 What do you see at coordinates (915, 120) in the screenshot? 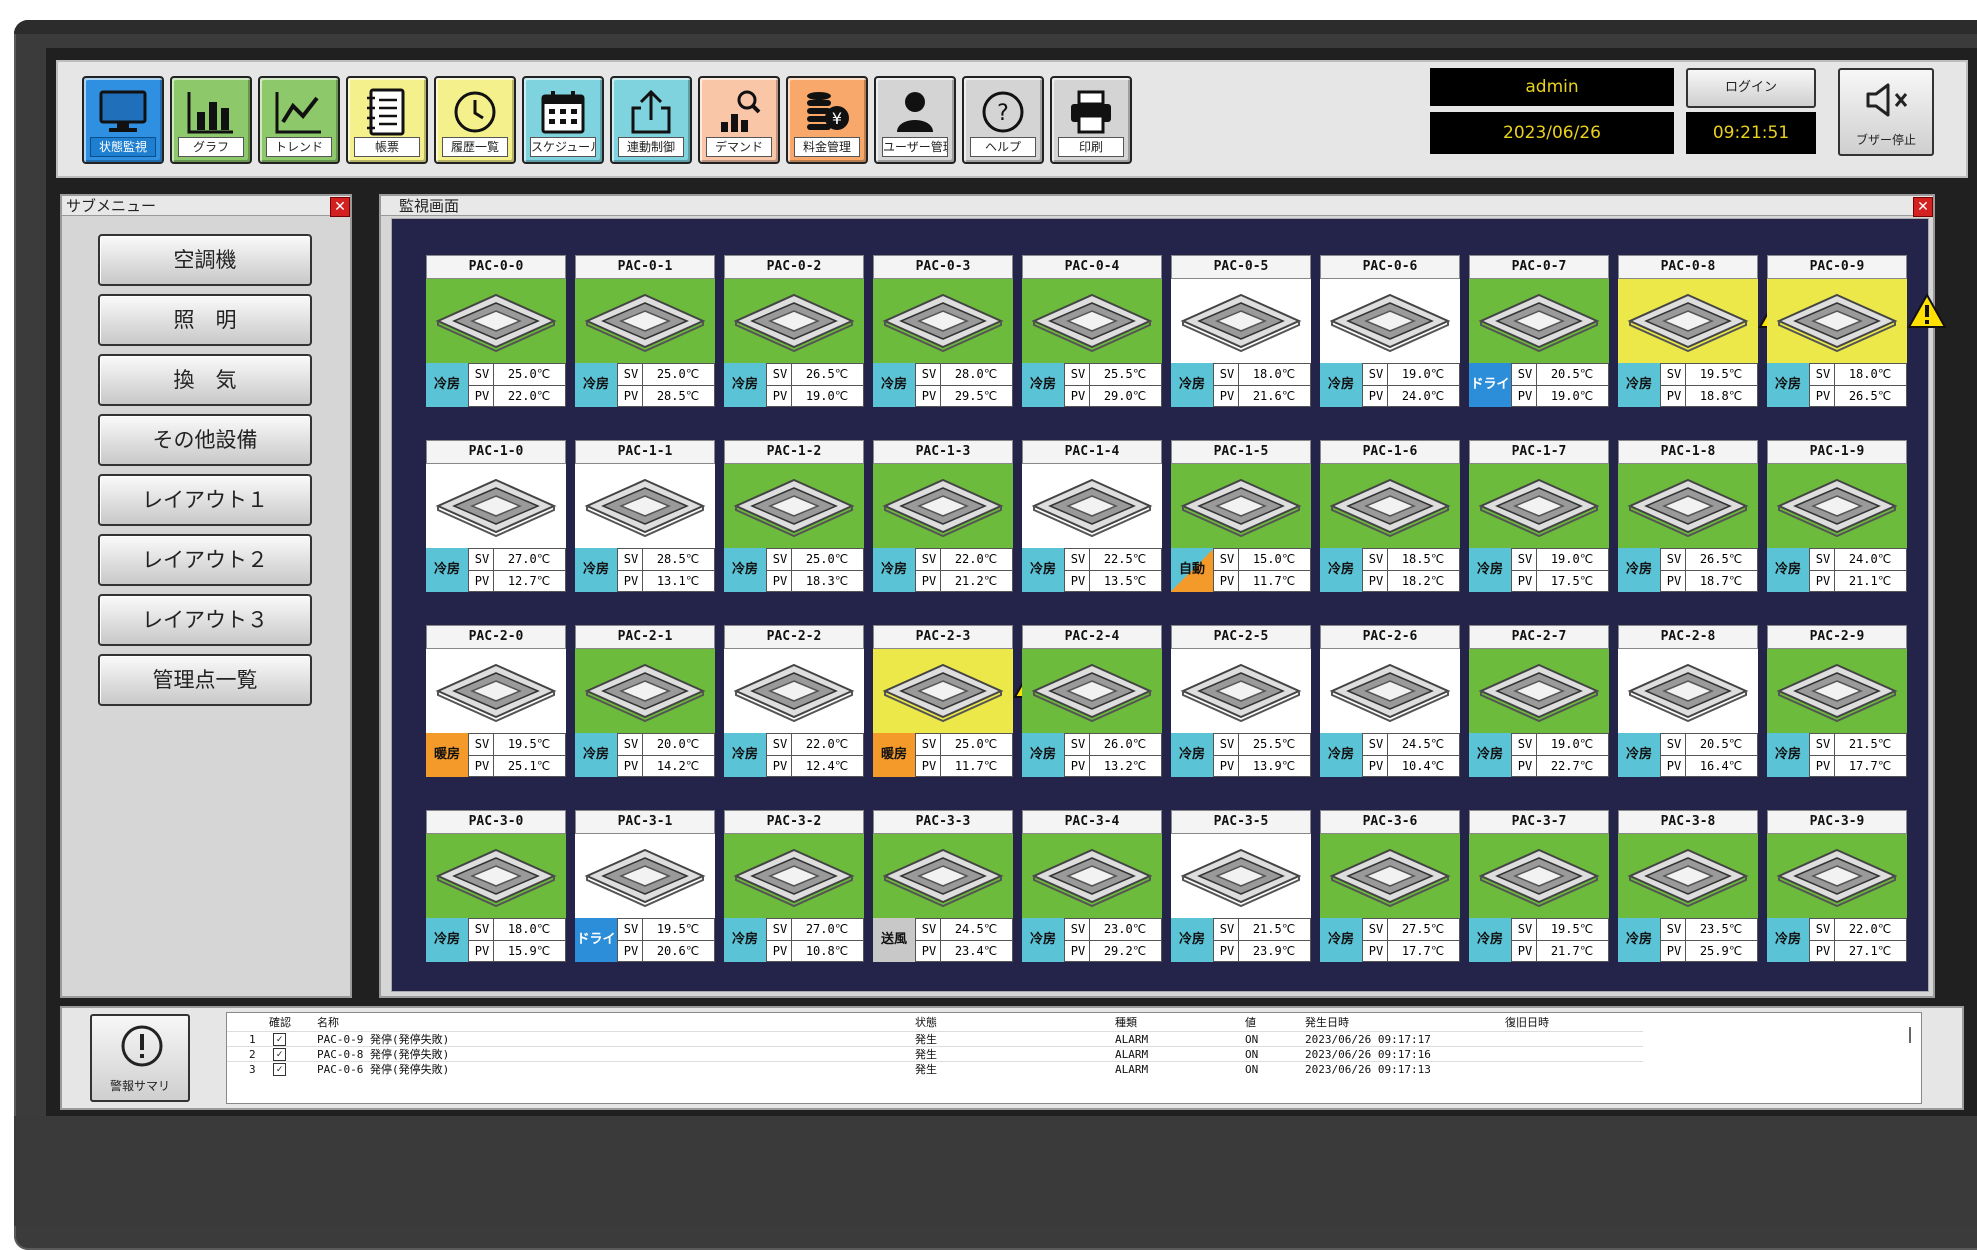
I see `toolbar-button-10: ユーザー管理` at bounding box center [915, 120].